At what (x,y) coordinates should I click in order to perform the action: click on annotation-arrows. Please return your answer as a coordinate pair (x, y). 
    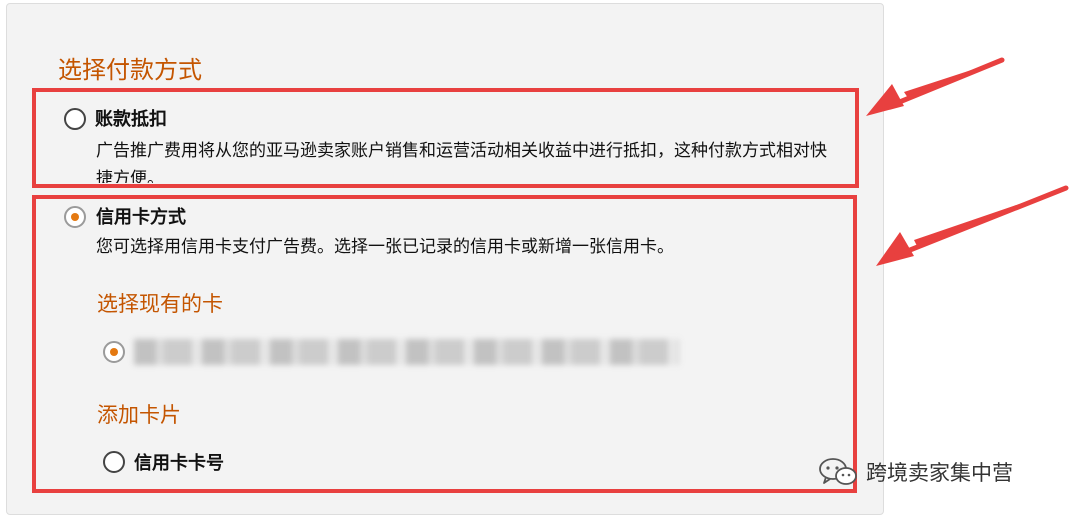
    Looking at the image, I should click on (967, 161).